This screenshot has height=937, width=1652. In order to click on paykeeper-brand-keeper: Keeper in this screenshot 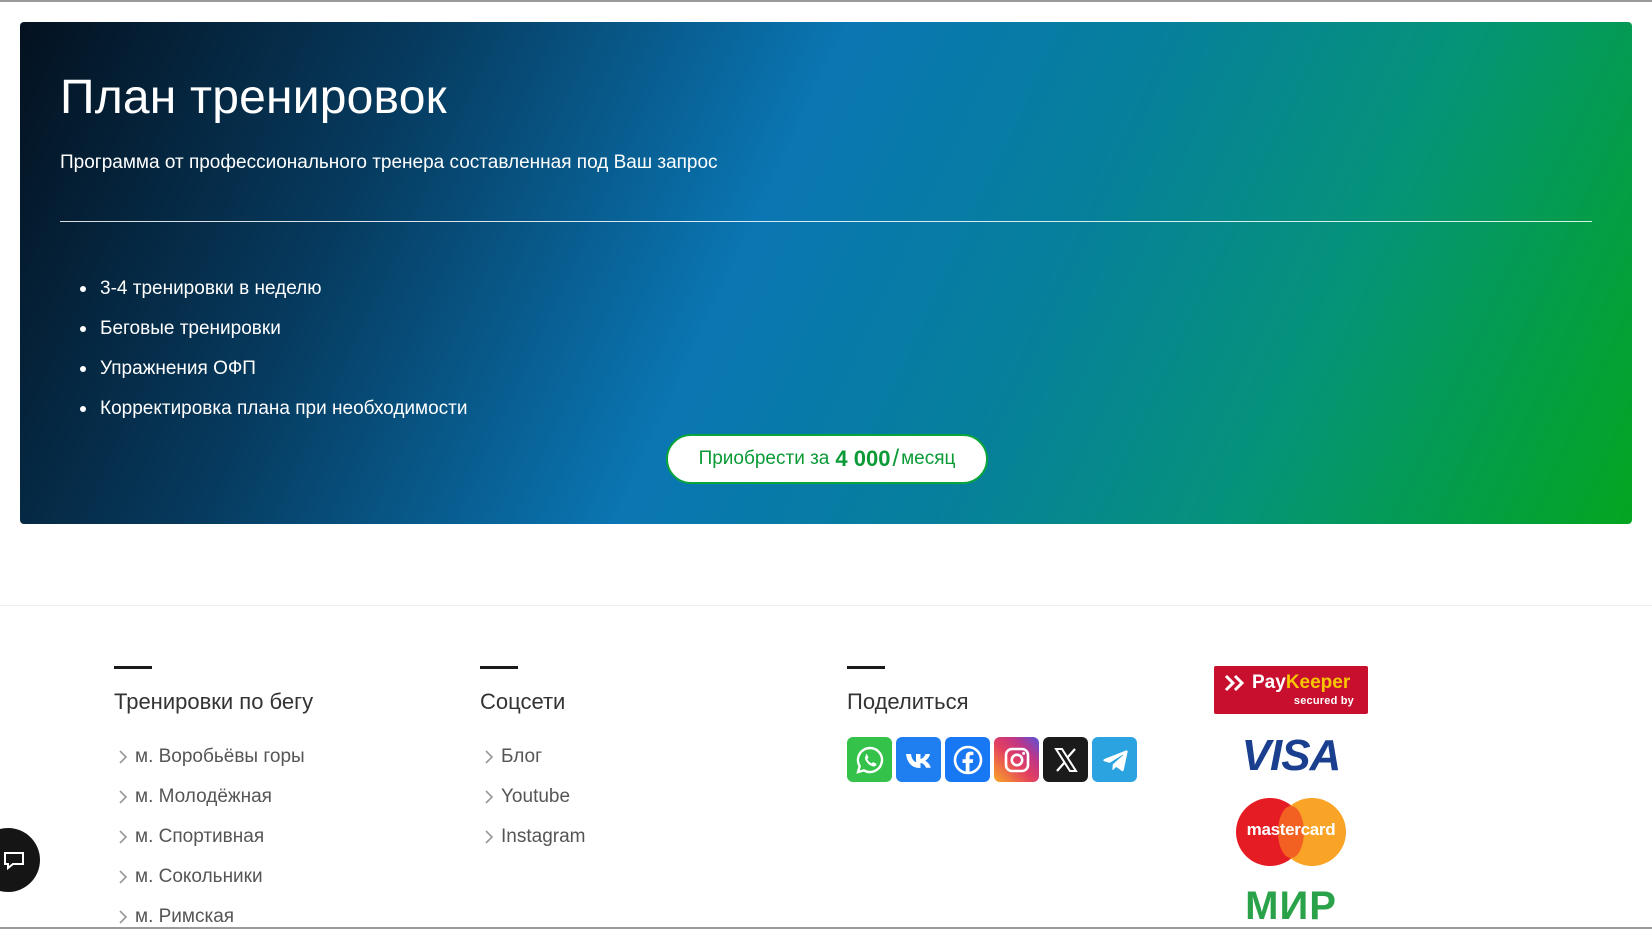, I will do `click(1318, 682)`.